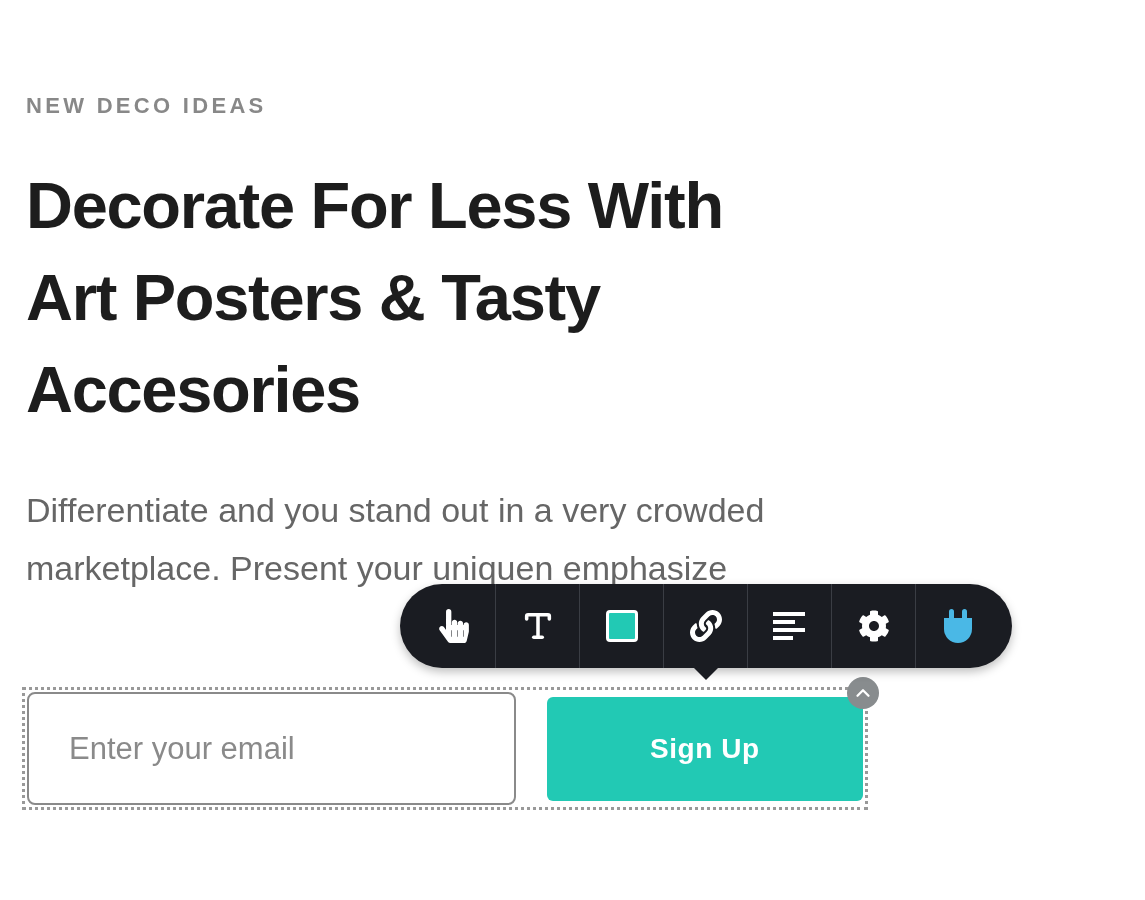 Image resolution: width=1145 pixels, height=900 pixels. I want to click on body-paragraph: Differentiate and you stand out in a very crowded marketplace. Present your uniquen emphasize, so click(396, 539).